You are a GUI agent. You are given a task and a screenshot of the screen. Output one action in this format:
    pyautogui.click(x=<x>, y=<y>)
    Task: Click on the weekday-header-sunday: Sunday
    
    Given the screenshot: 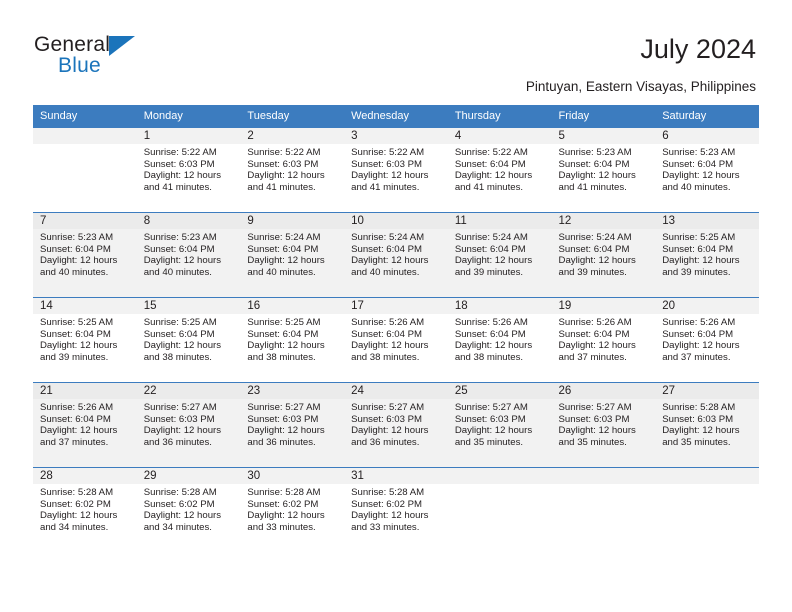 What is the action you would take?
    pyautogui.click(x=85, y=116)
    